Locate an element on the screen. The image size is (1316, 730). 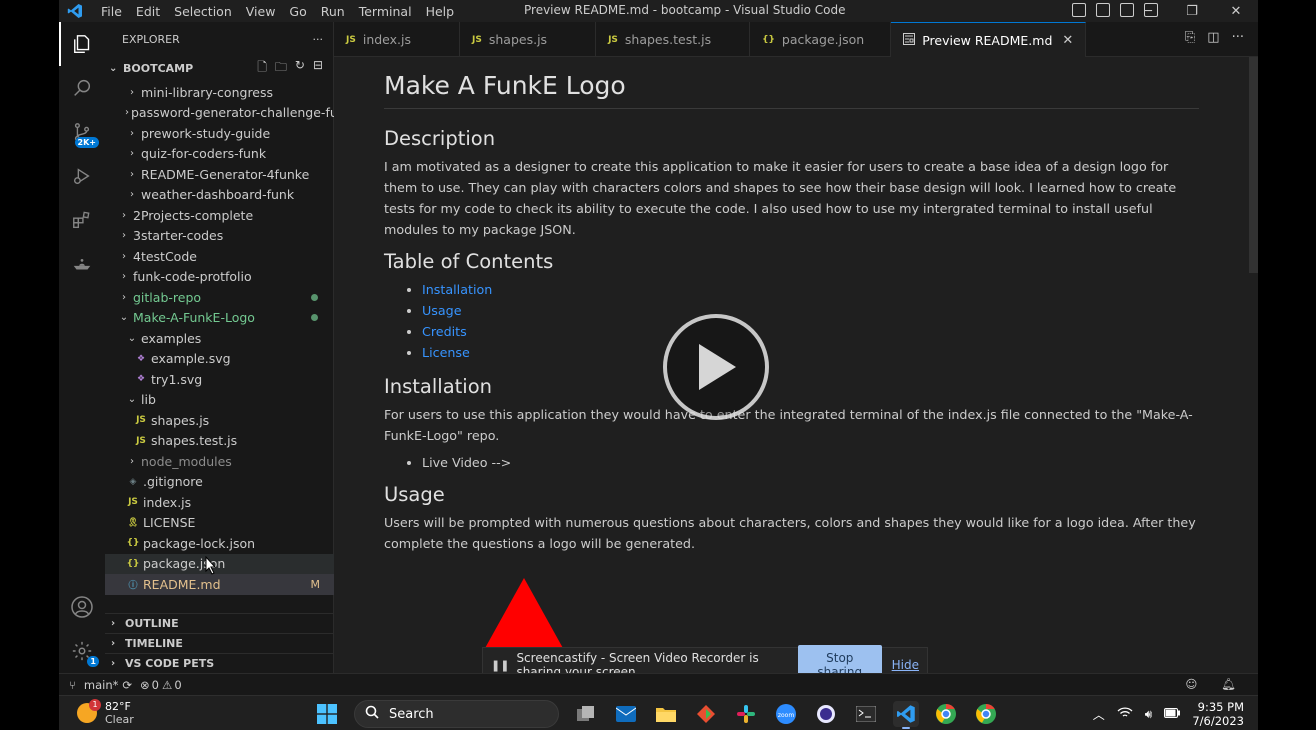
menu-selection: Selection is located at coordinates (203, 11).